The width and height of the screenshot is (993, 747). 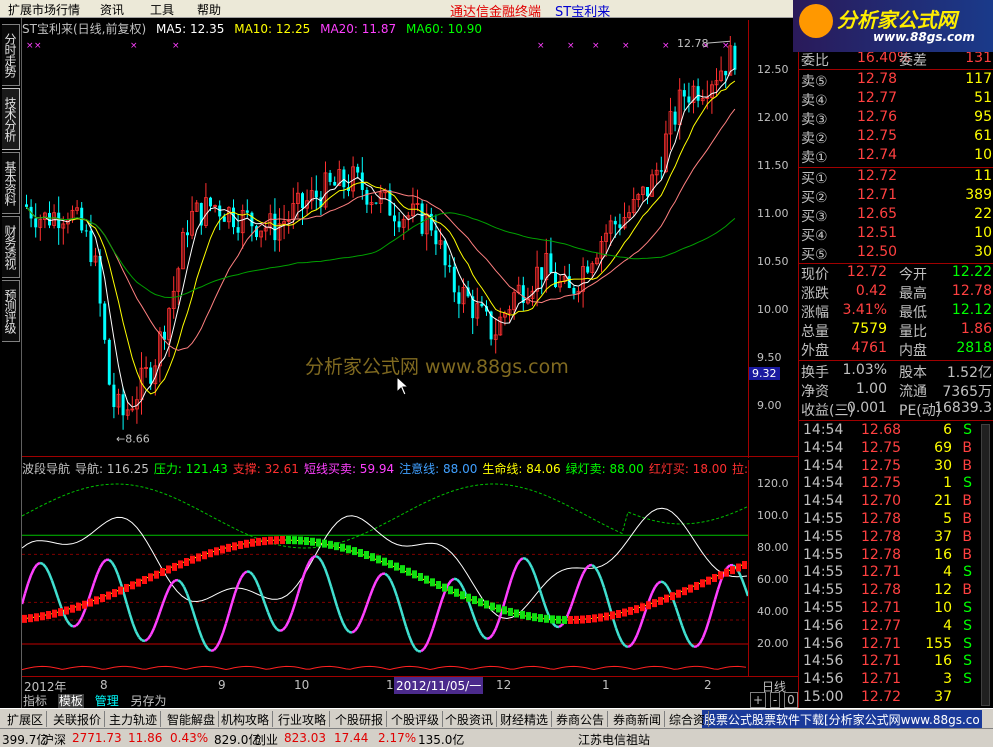 I want to click on ask-row: 卖④ 12.77 51, so click(x=896, y=99).